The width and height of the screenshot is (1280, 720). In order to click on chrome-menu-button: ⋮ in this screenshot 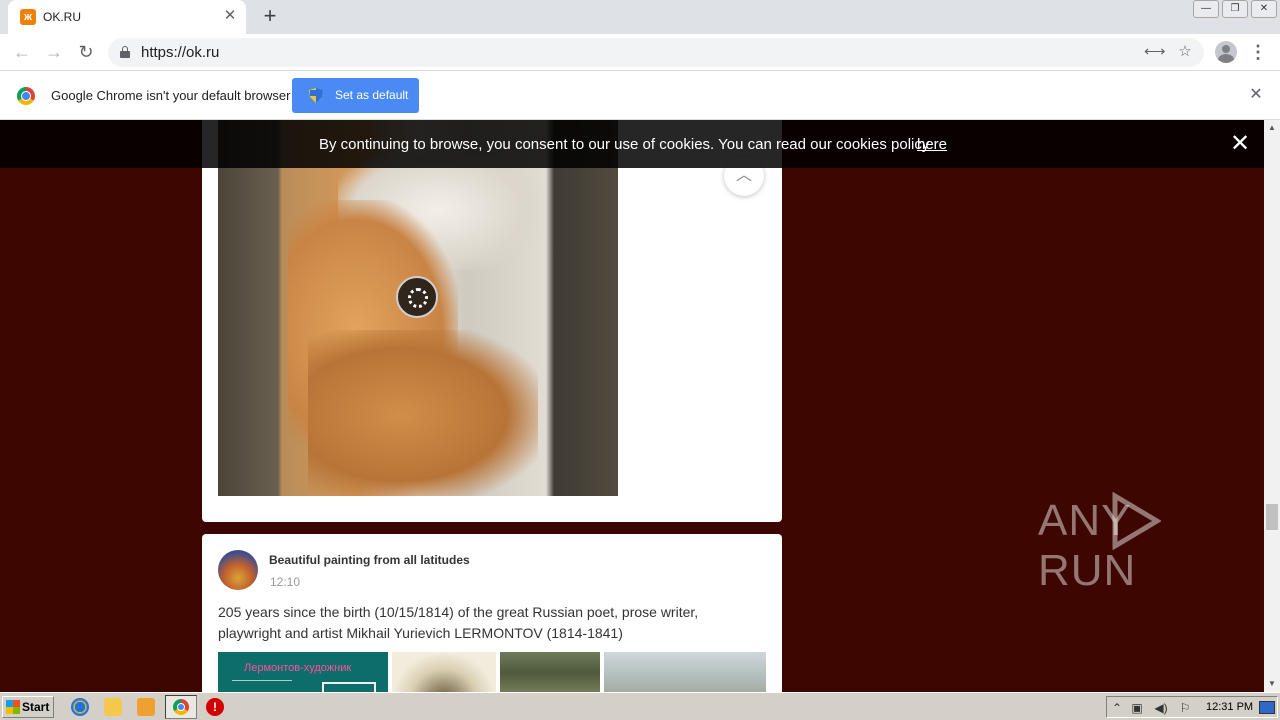, I will do `click(1258, 52)`.